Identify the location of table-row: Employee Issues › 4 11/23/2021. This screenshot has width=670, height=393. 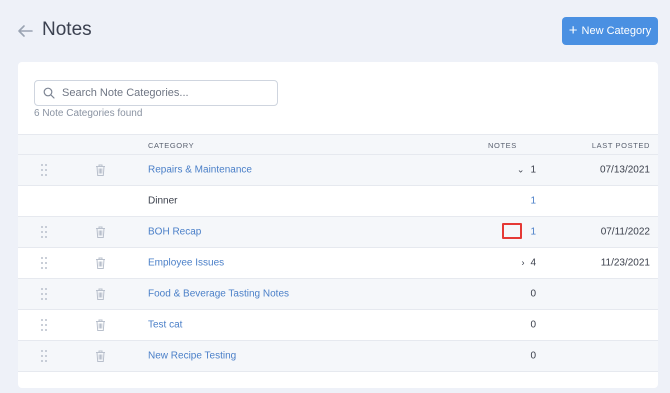
(338, 263).